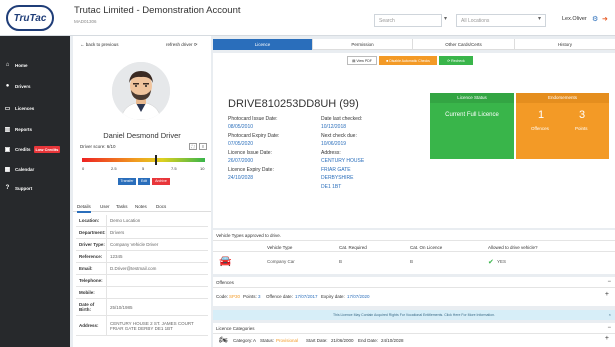 Image resolution: width=615 pixels, height=347 pixels. Describe the element at coordinates (85, 21) in the screenshot. I see `account-code: MAD01306` at that location.